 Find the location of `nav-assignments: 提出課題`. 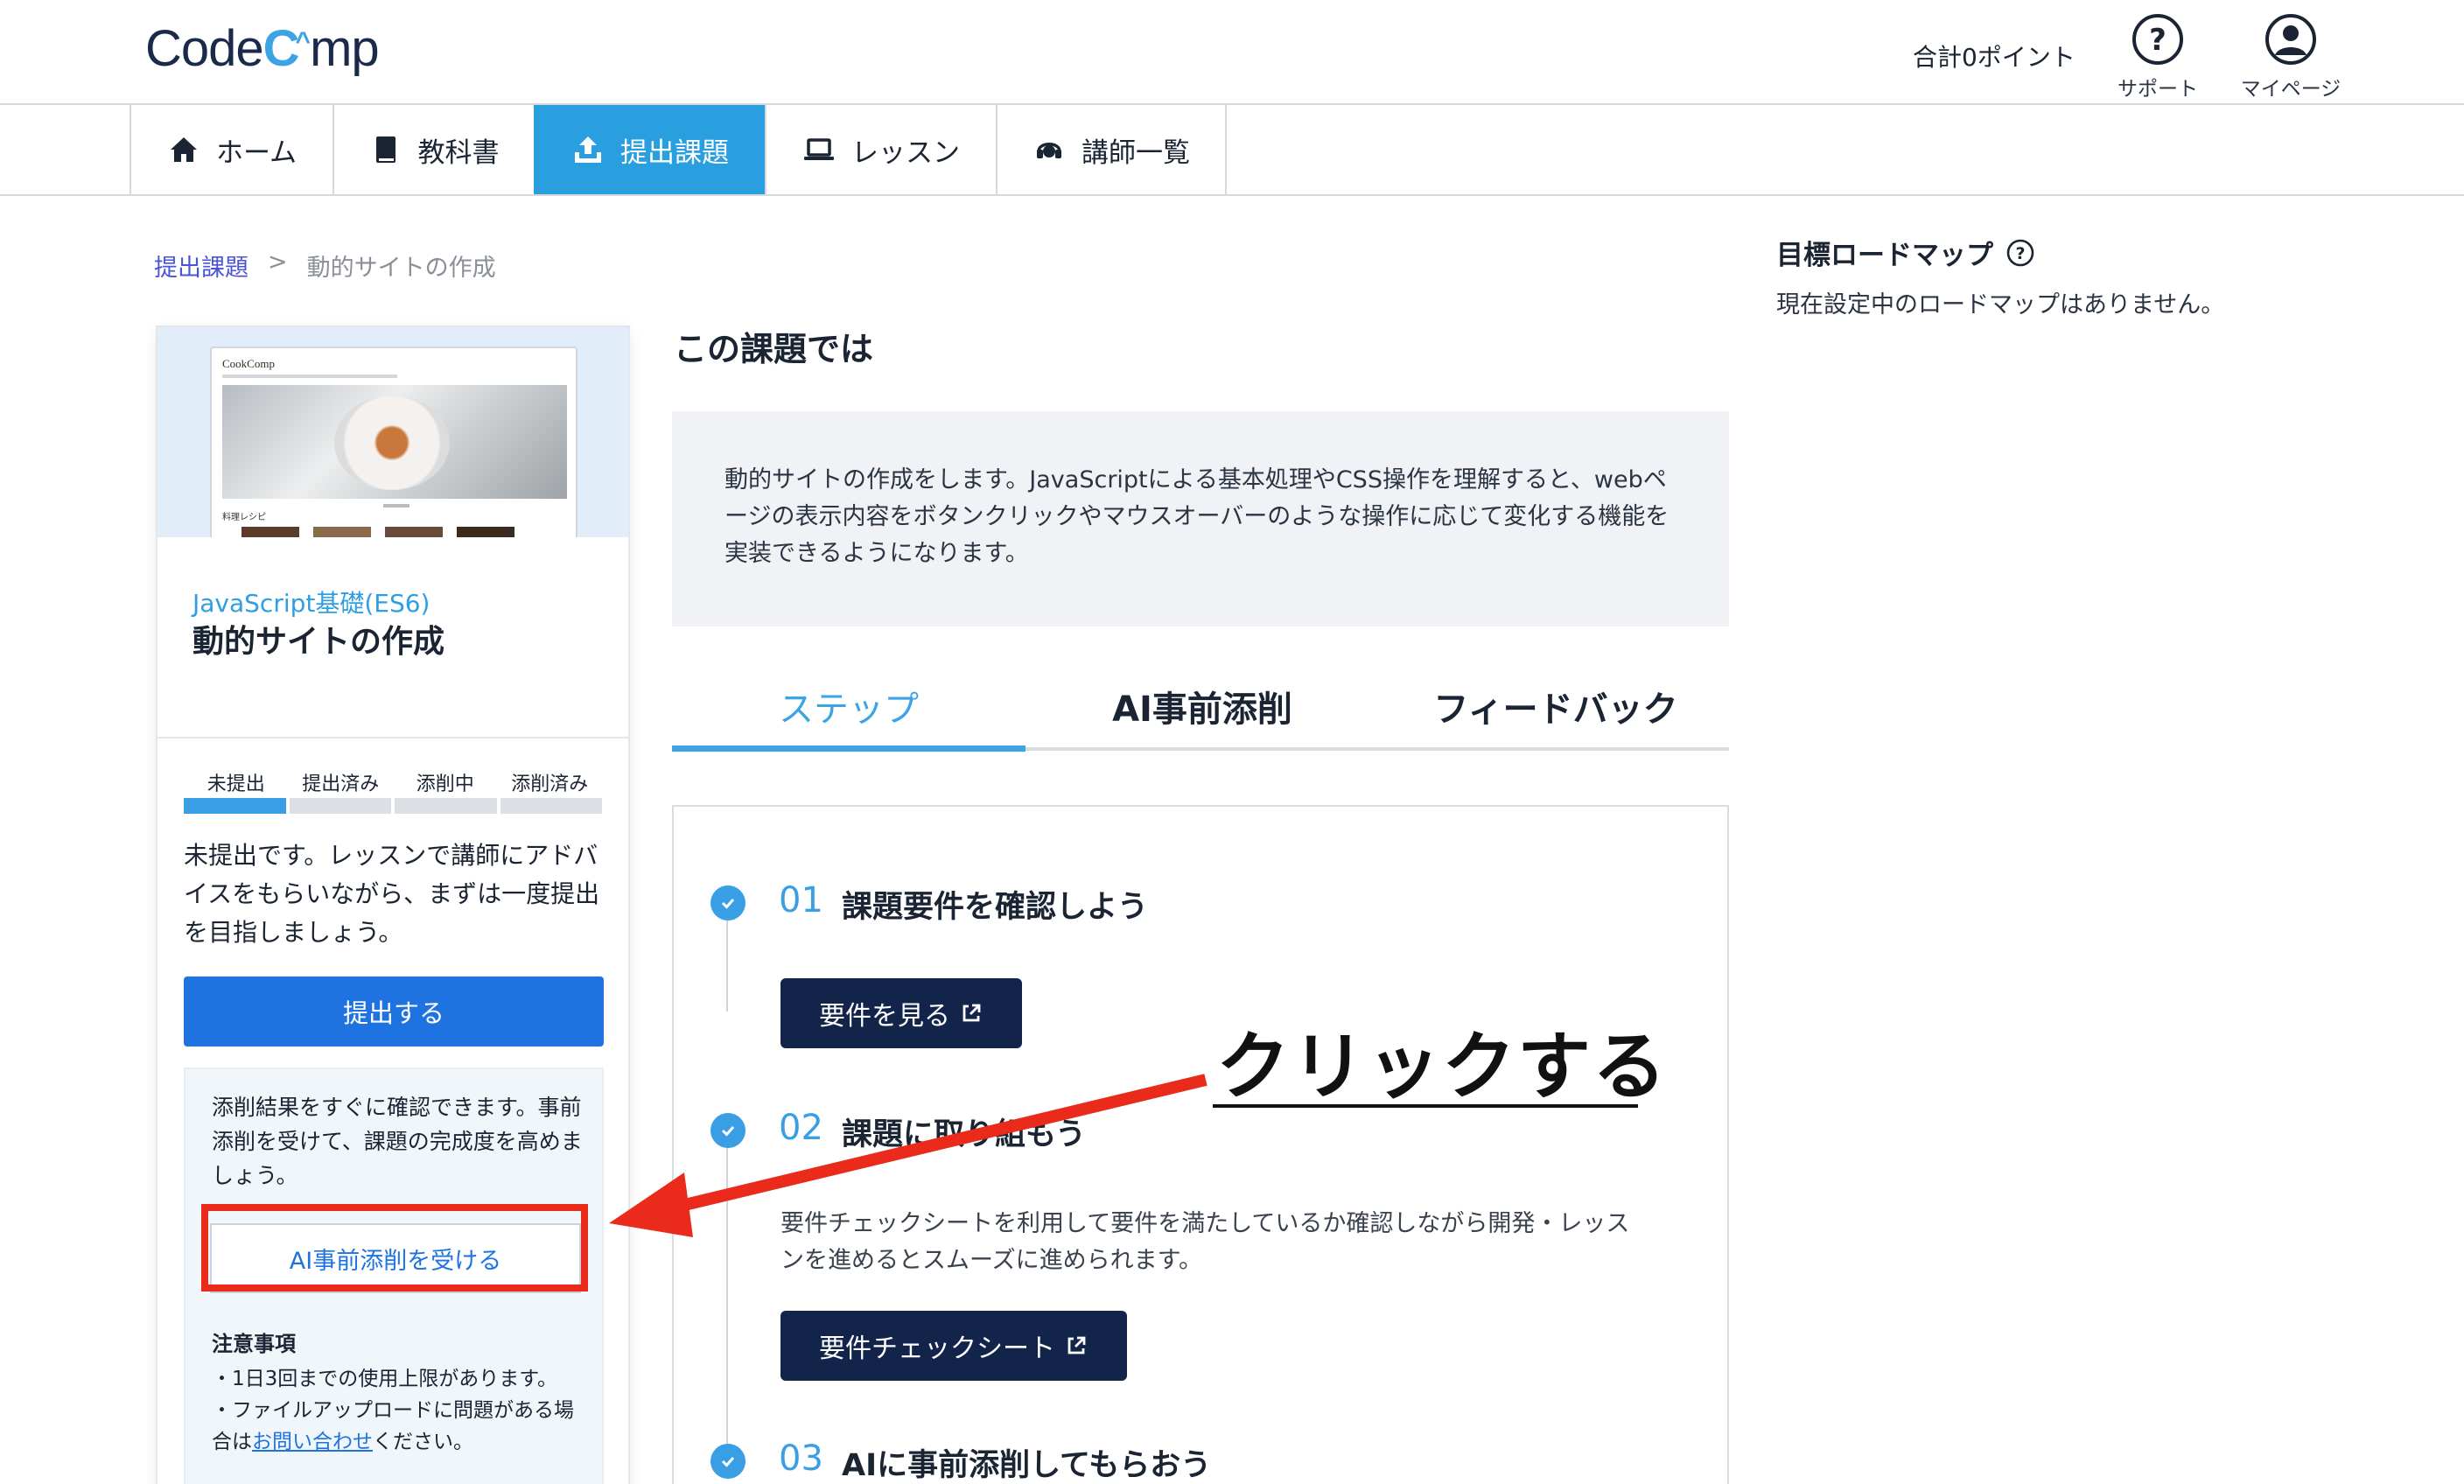

nav-assignments: 提出課題 is located at coordinates (649, 149).